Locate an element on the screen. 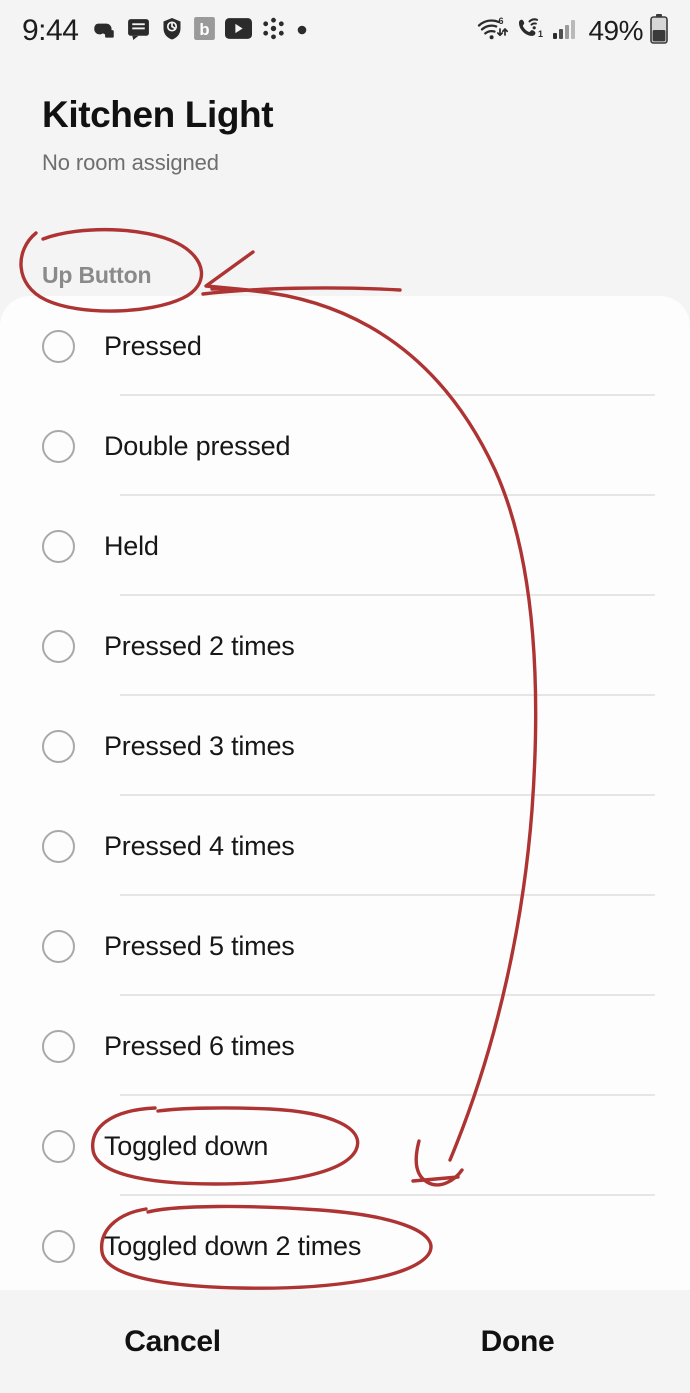  battery-icon is located at coordinates (659, 31).